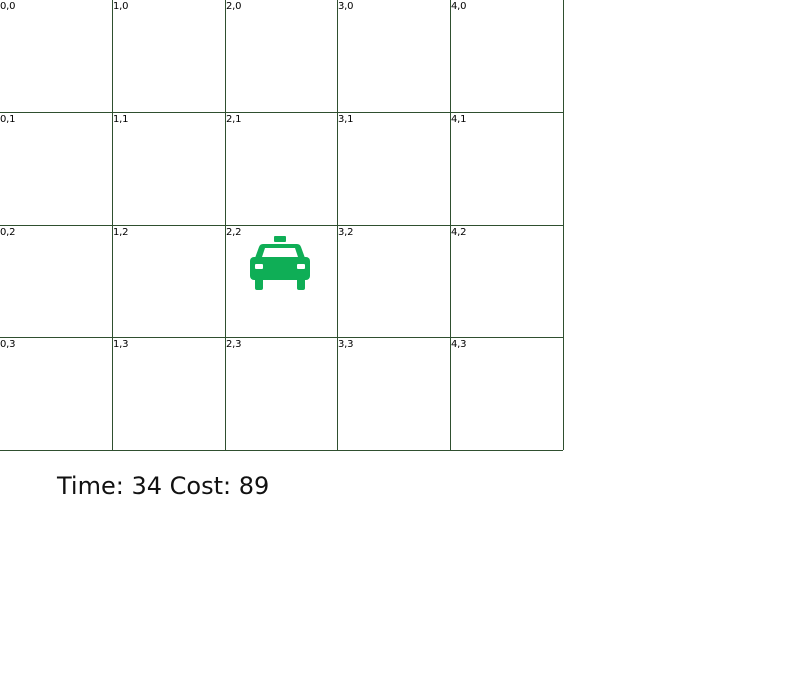 Image resolution: width=791 pixels, height=678 pixels. What do you see at coordinates (346, 6) in the screenshot?
I see `cell-coordinate-label: 3,0` at bounding box center [346, 6].